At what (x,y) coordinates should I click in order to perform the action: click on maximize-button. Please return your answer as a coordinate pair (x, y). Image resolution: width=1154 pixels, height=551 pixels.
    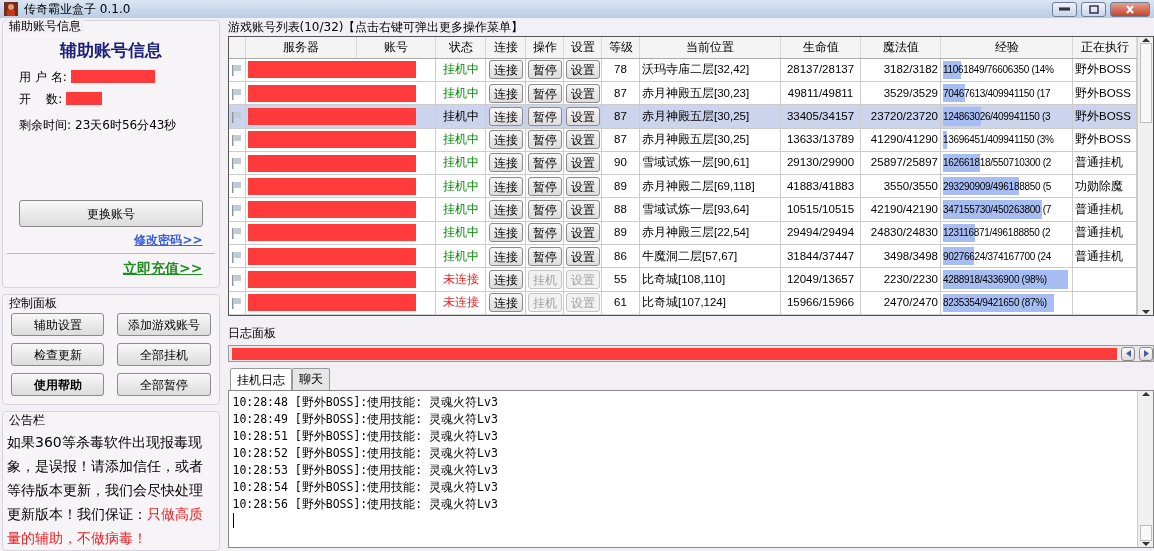
    Looking at the image, I should click on (1093, 9).